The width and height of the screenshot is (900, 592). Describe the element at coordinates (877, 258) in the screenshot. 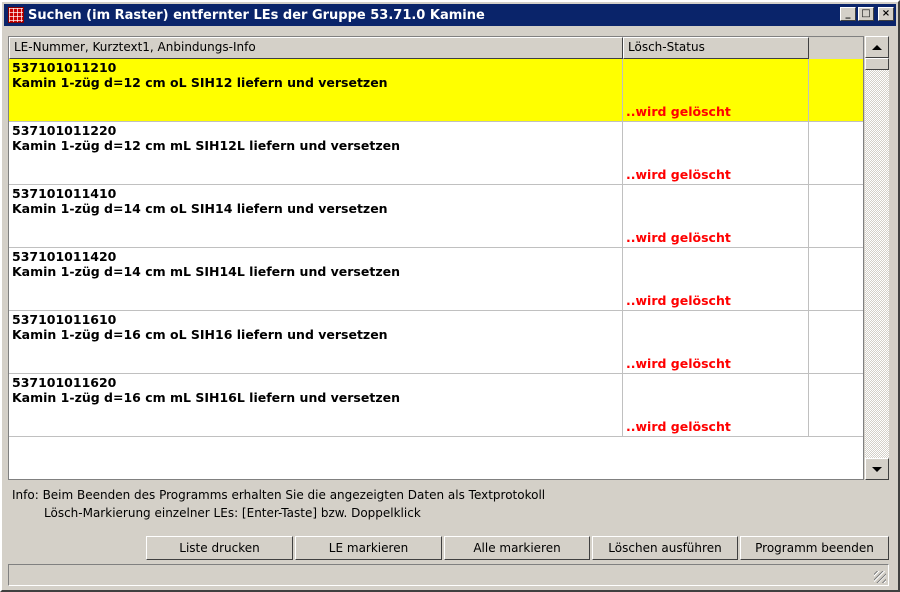

I see `vertical-scrollbar` at that location.